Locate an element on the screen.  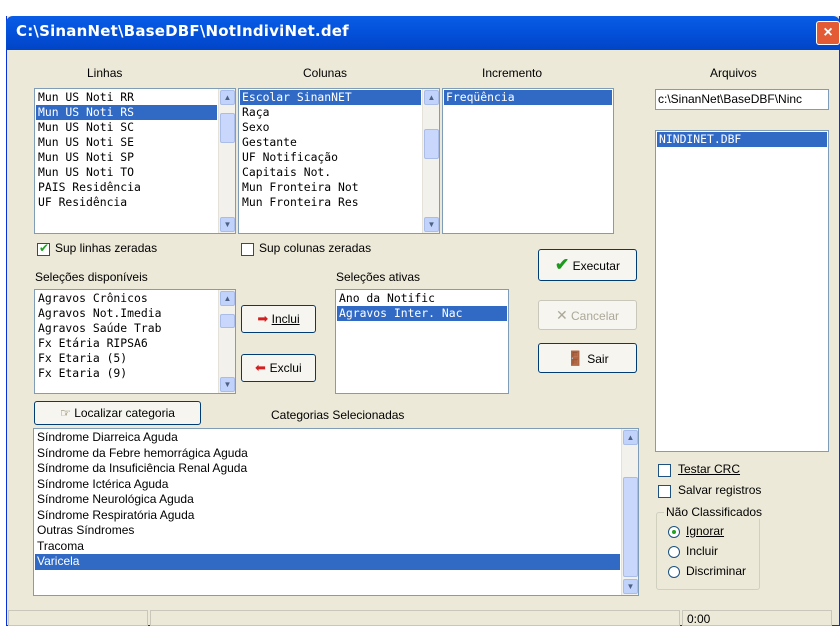
list-item: Mun US Noti RR is located at coordinates (126, 97).